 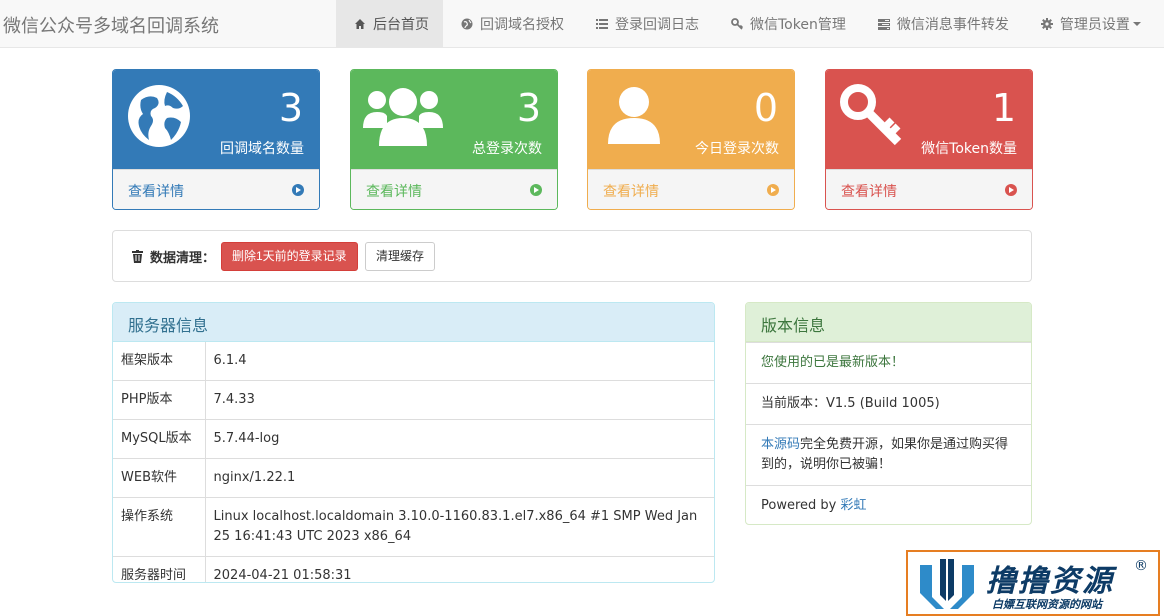 What do you see at coordinates (780, 444) in the screenshot?
I see `source-link: 本源码` at bounding box center [780, 444].